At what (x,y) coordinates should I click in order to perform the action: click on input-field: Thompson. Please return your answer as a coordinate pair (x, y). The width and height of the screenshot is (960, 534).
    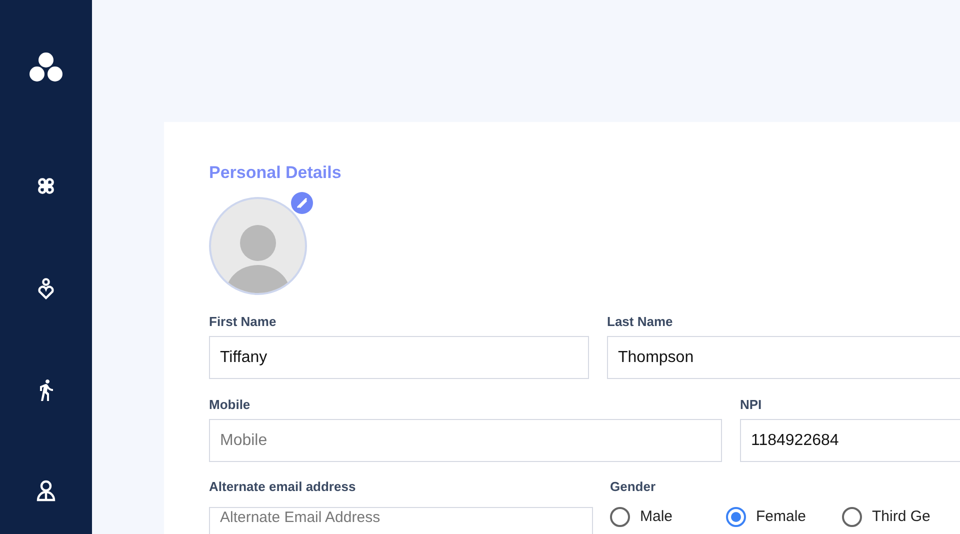
    Looking at the image, I should click on (783, 357).